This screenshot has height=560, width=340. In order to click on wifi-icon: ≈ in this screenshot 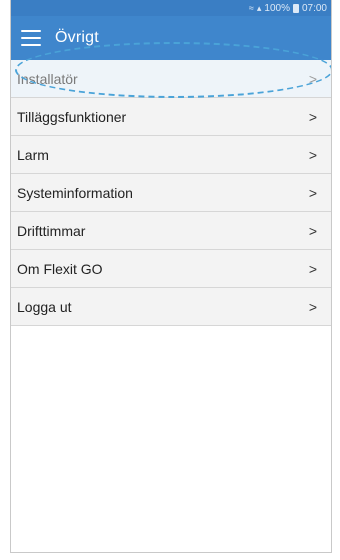, I will do `click(251, 8)`.